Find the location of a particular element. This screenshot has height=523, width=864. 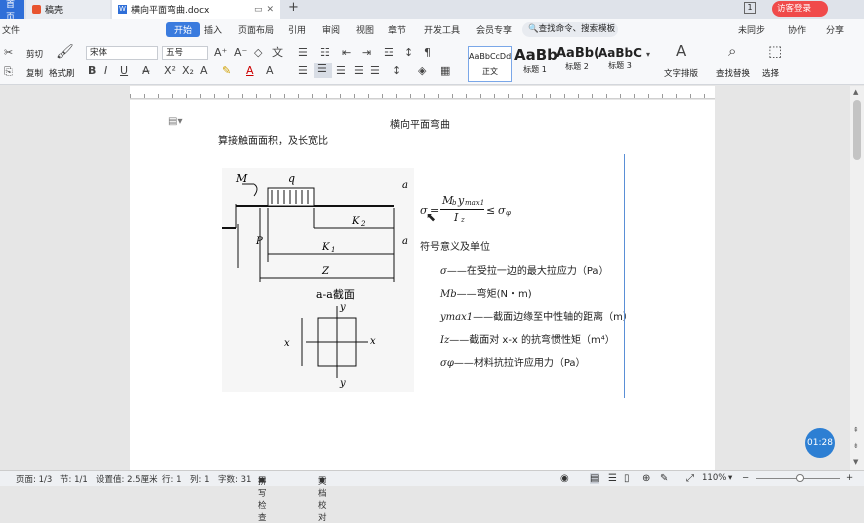

zoom-level: 110% is located at coordinates (714, 478).